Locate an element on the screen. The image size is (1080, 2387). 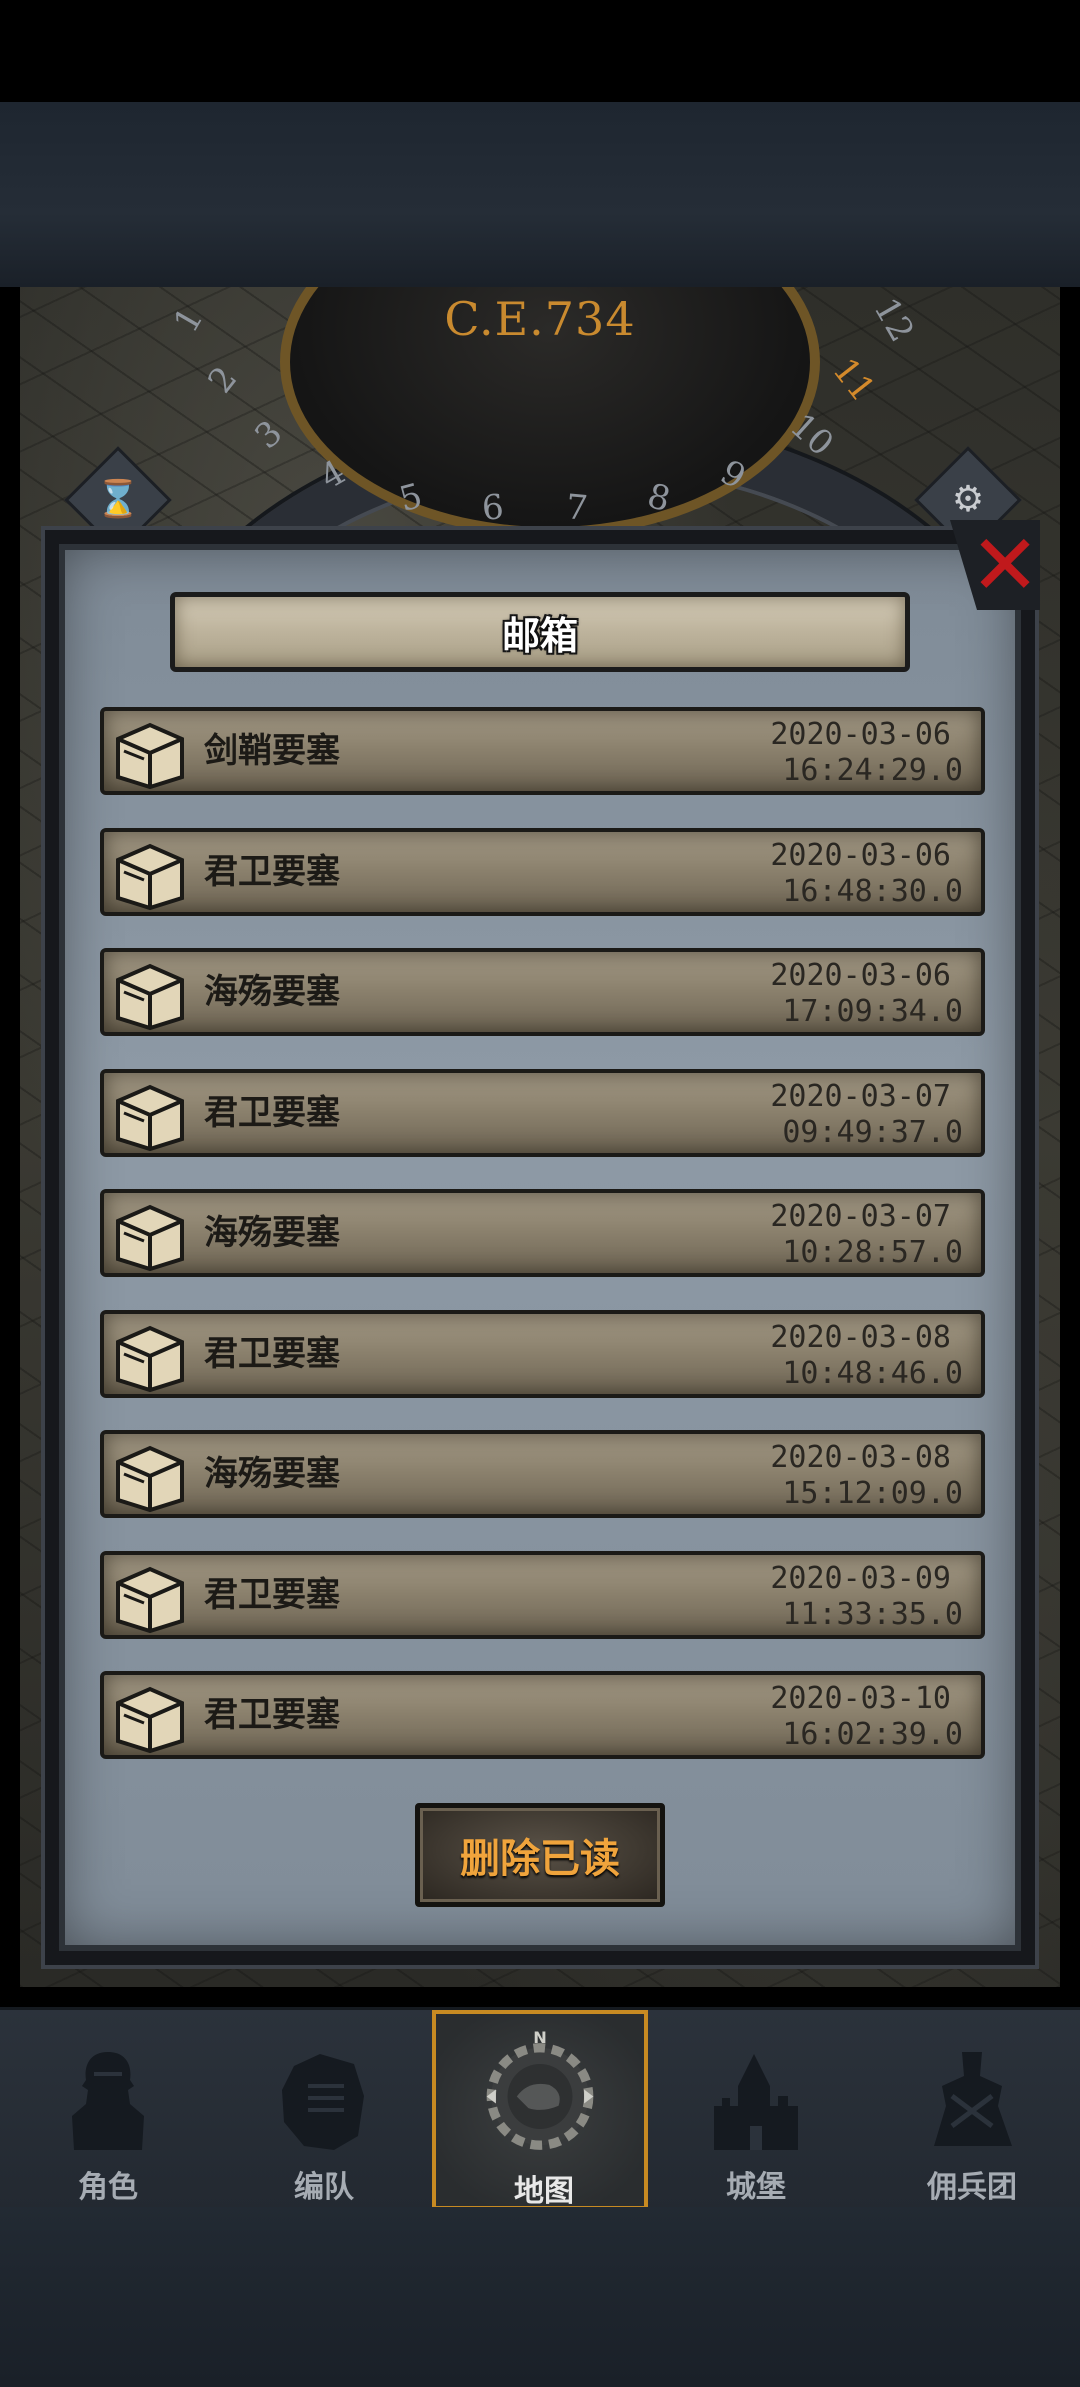
nav-item-map: N 地图 is located at coordinates (540, 2110).